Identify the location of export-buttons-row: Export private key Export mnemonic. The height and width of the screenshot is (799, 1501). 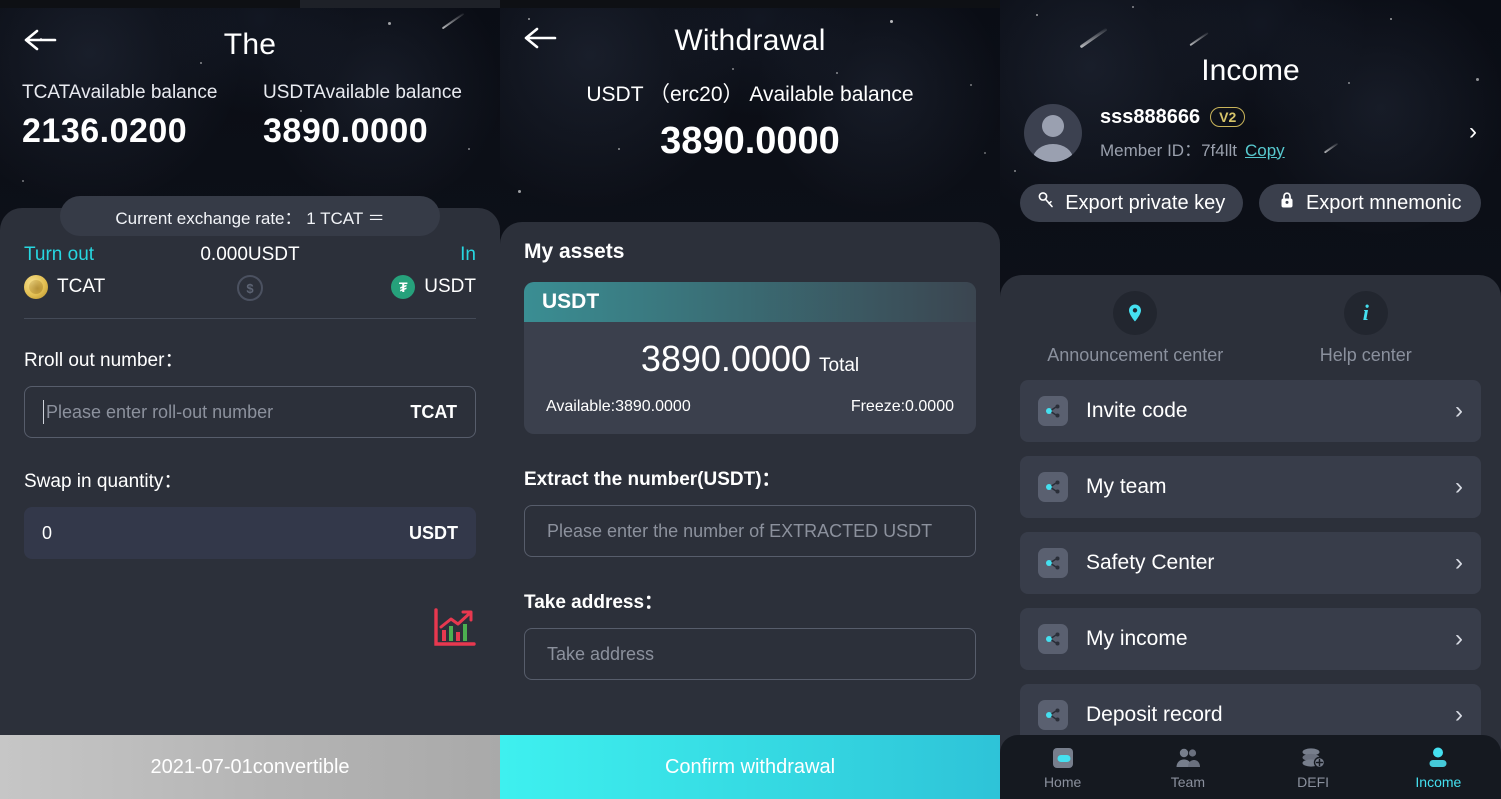
(1250, 192).